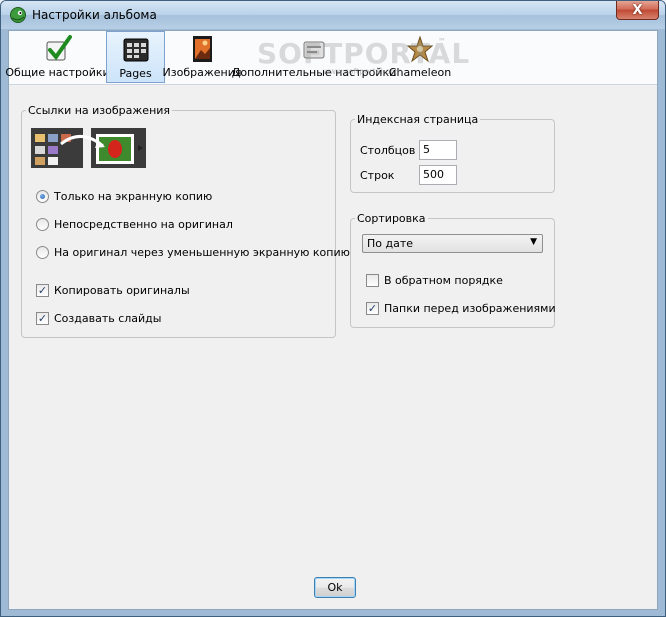 Image resolution: width=666 pixels, height=617 pixels. I want to click on radio-screen-copy-label: Только на экранную копию, so click(133, 196).